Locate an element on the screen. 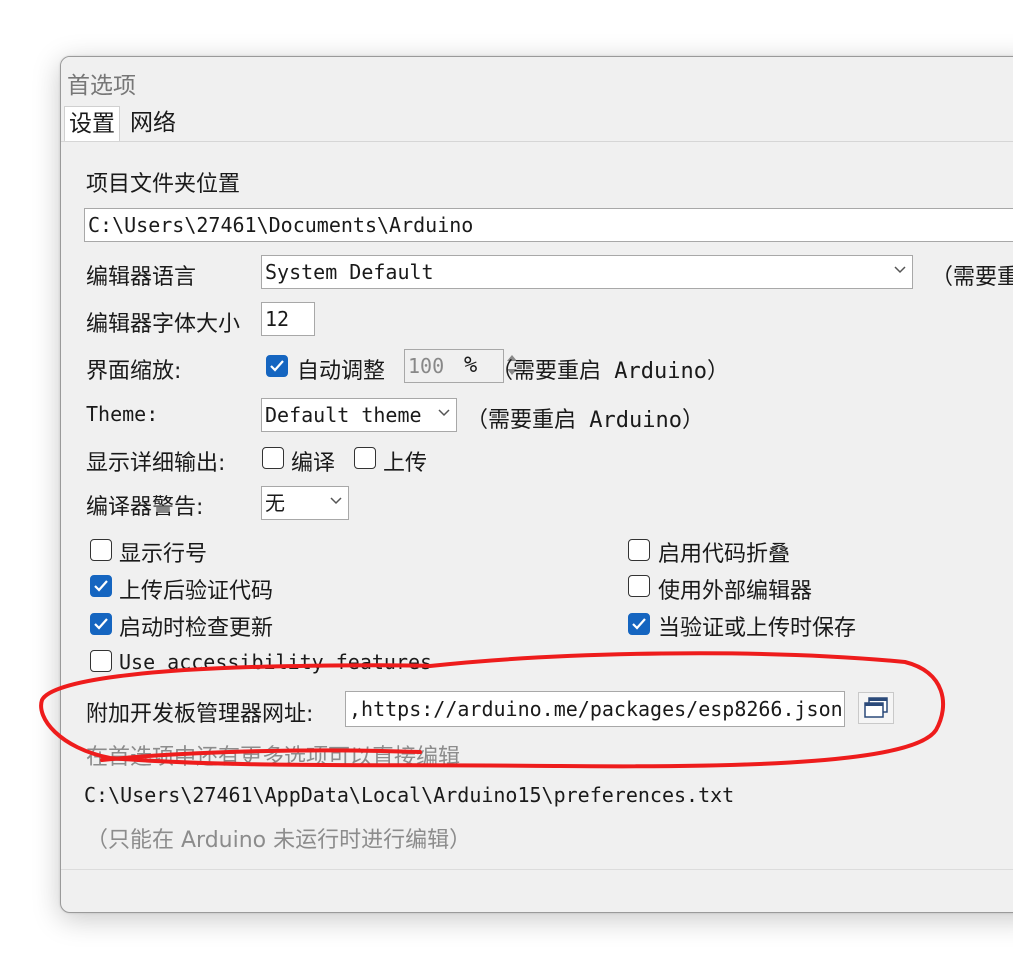 The image size is (1013, 971). editor-language-note: （需要重 is located at coordinates (972, 277).